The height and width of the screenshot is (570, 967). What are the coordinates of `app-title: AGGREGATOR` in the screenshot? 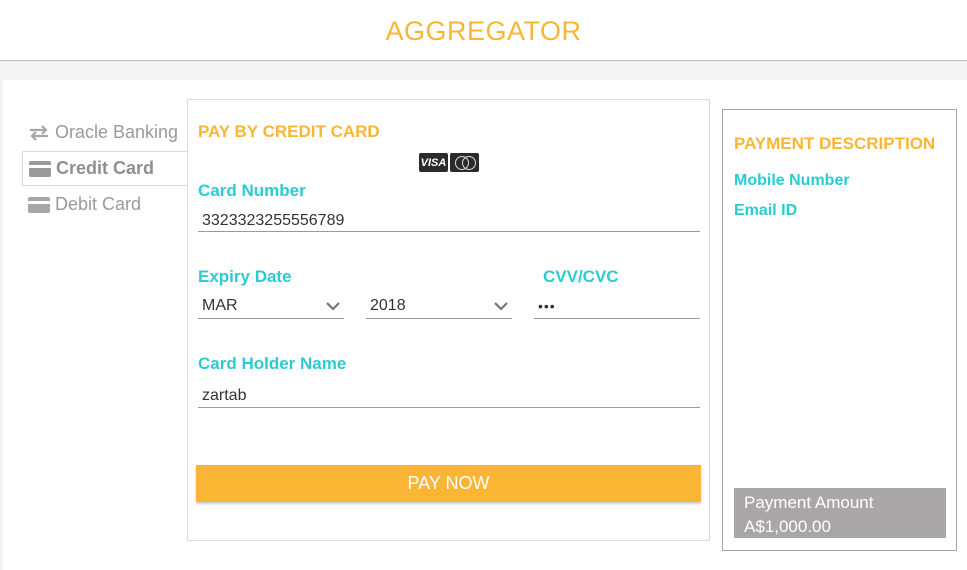 It's located at (483, 31).